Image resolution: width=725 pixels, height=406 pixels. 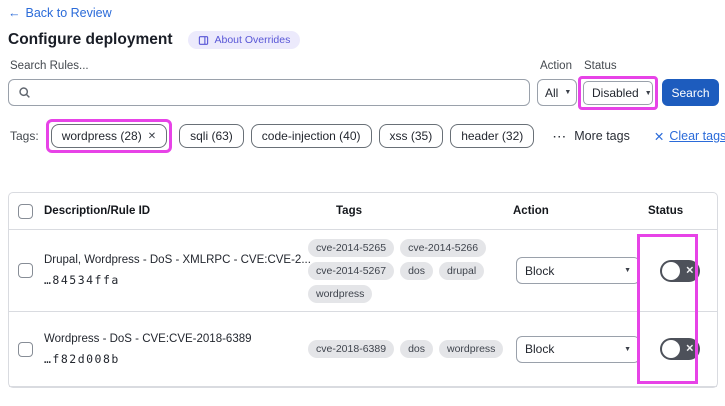 I want to click on clear-x-icon: ✕, so click(x=659, y=136).